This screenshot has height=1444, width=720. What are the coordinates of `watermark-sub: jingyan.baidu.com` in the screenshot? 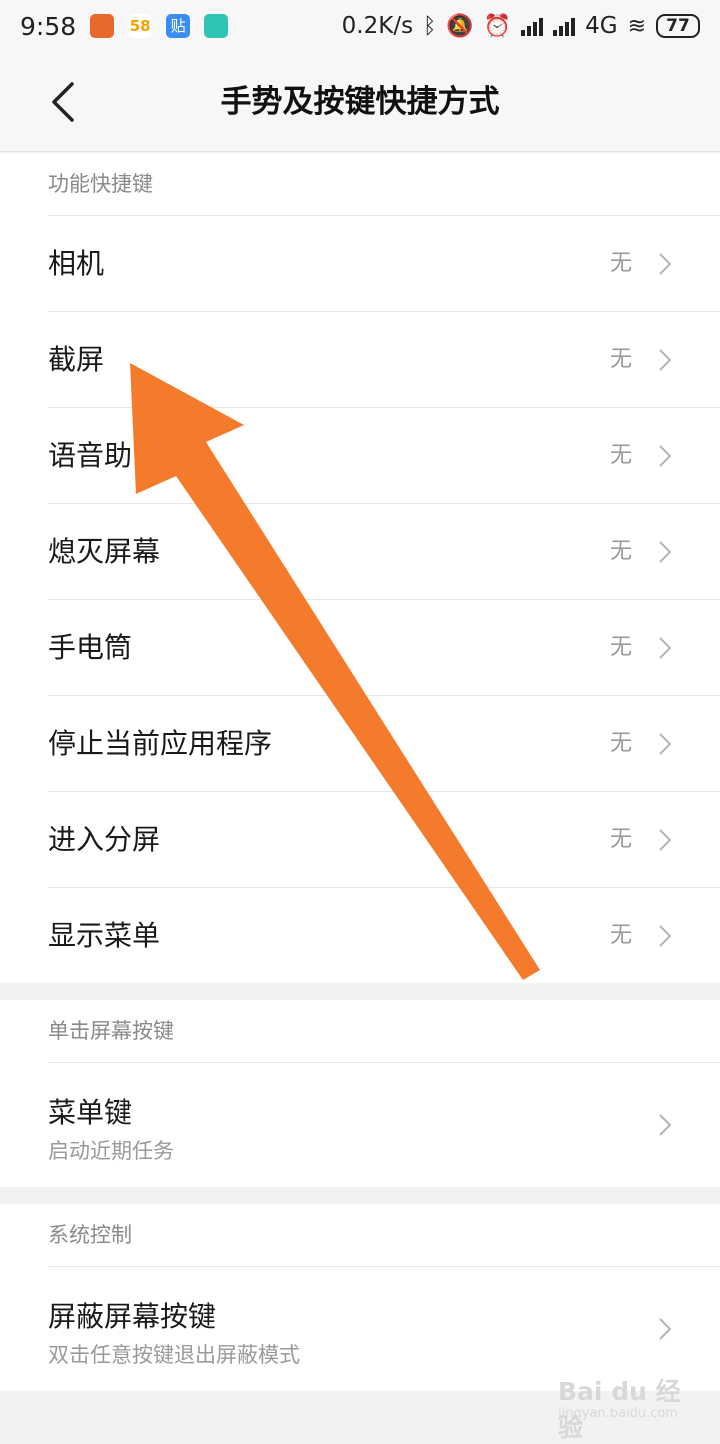 It's located at (618, 1413).